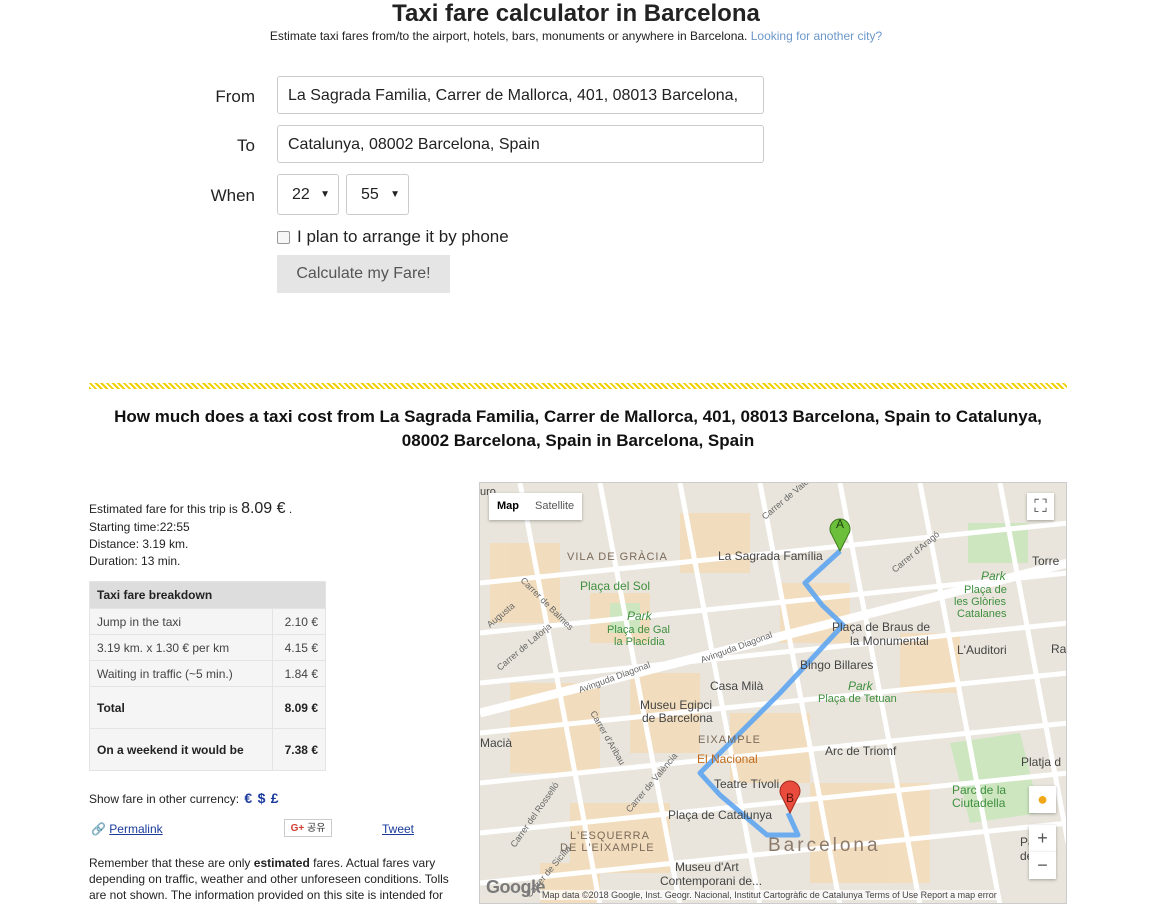  What do you see at coordinates (729, 740) in the screenshot?
I see `map-label: EIXAMPLE` at bounding box center [729, 740].